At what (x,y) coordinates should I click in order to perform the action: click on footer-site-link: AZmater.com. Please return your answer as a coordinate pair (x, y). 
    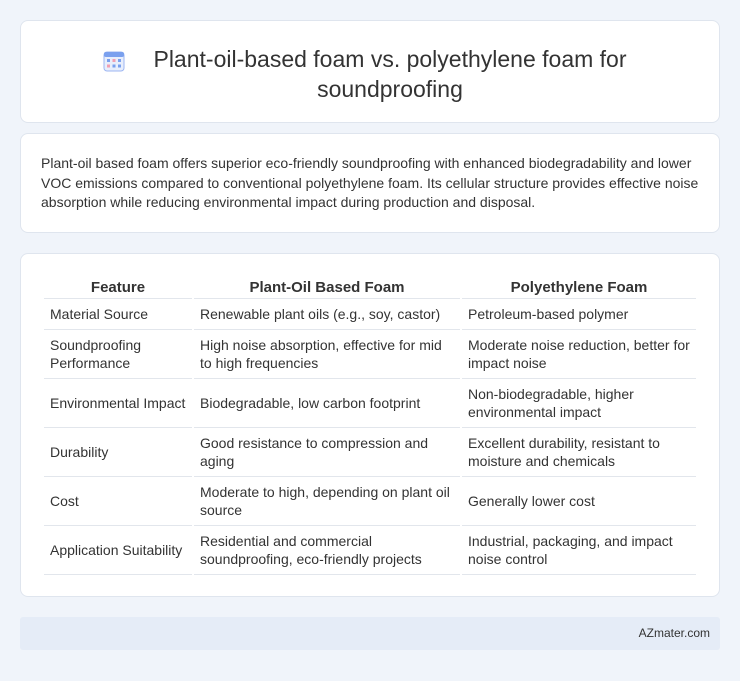
    Looking at the image, I should click on (674, 633).